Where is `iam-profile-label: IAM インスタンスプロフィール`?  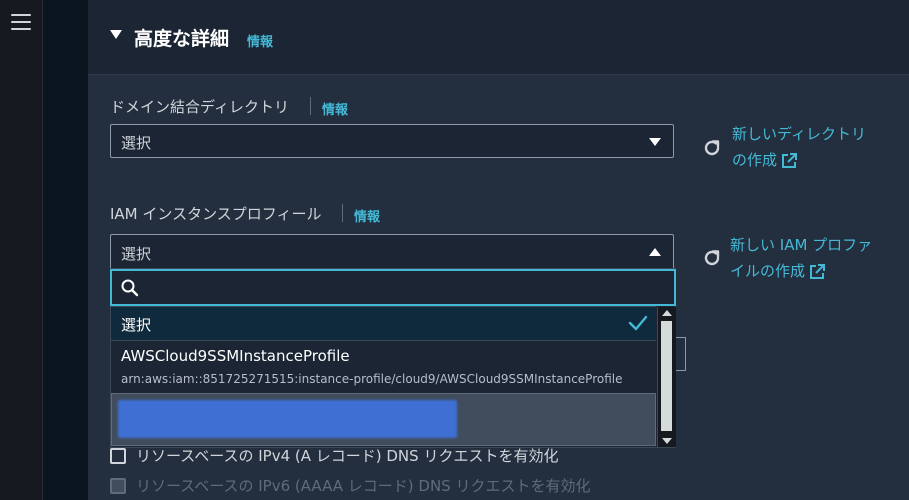 iam-profile-label: IAM インスタンスプロフィール is located at coordinates (216, 214).